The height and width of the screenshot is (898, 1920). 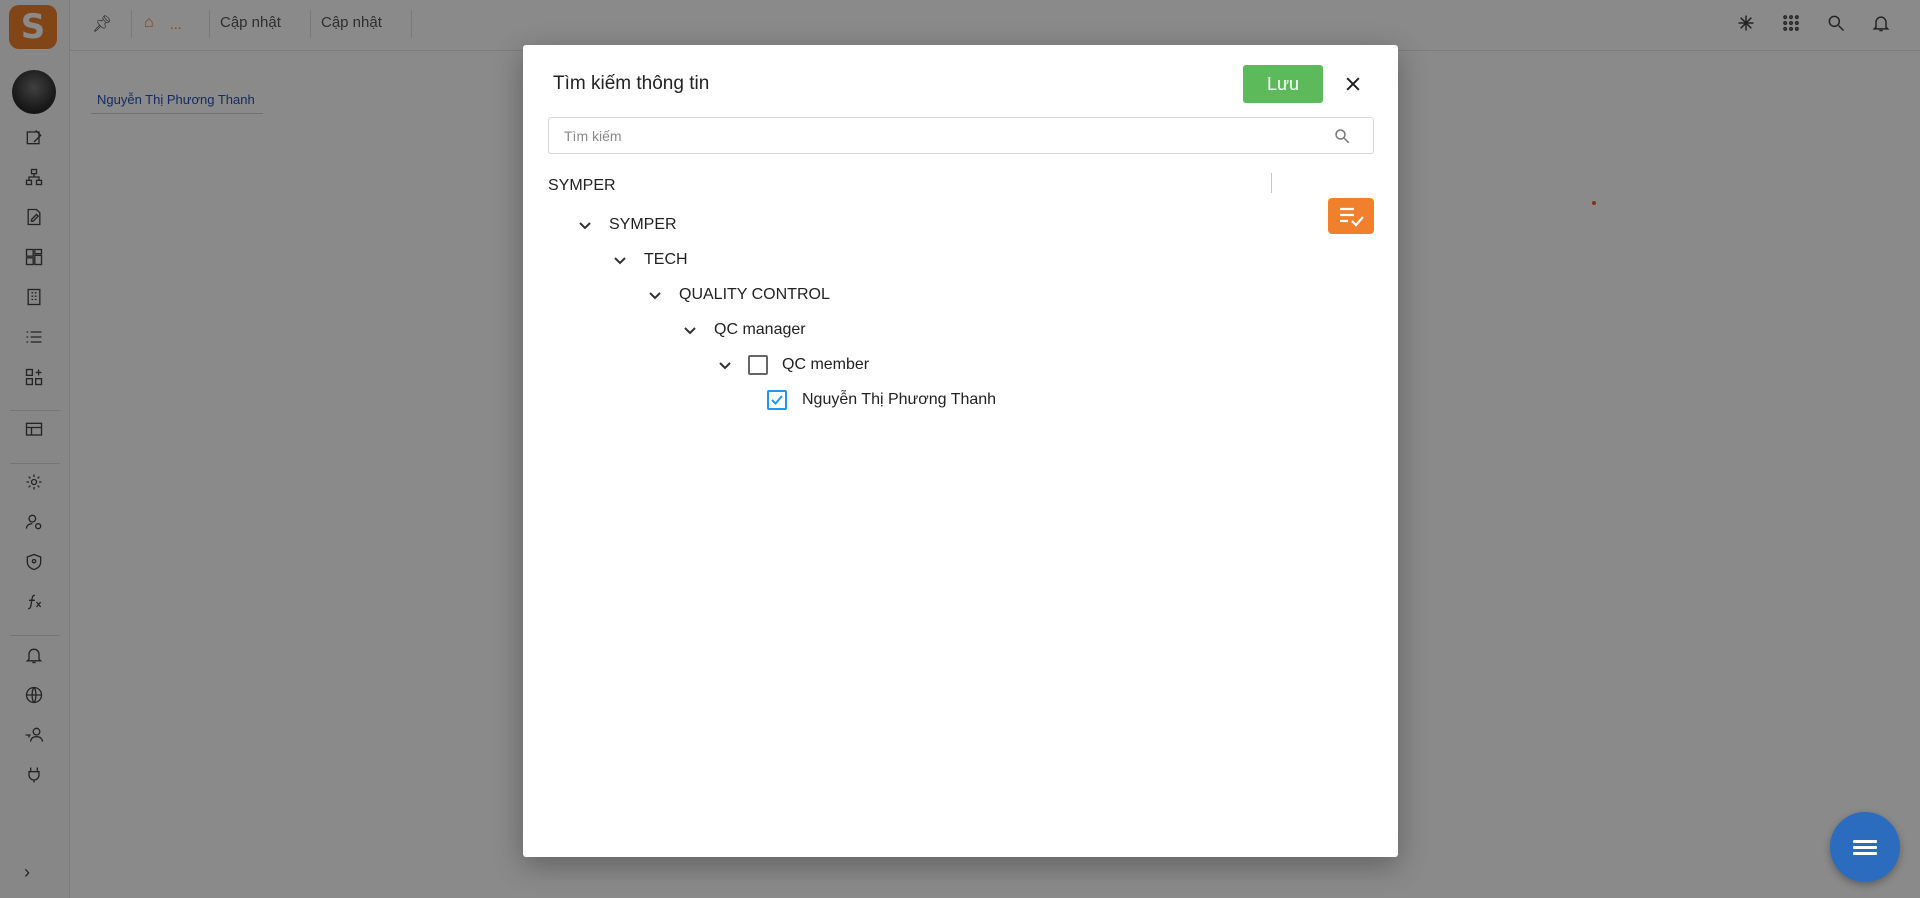 I want to click on tree-node-quality-control: QUALITY CONTROL, so click(x=737, y=295).